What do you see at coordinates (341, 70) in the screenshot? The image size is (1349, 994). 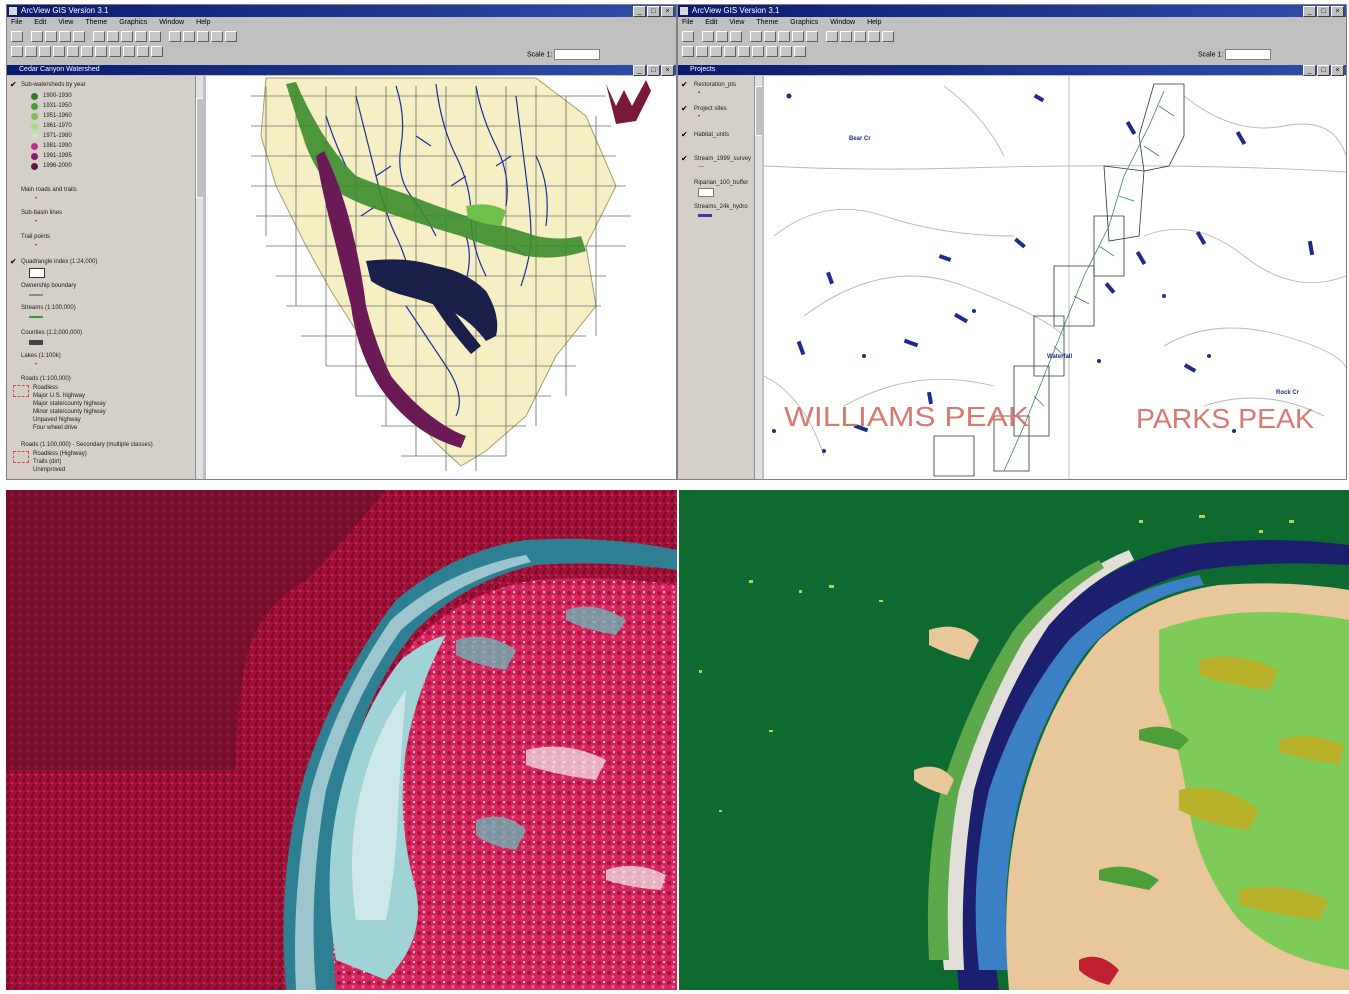 I see `left-view-title-bar: Cedar Canyon Watershed _ □ ×` at bounding box center [341, 70].